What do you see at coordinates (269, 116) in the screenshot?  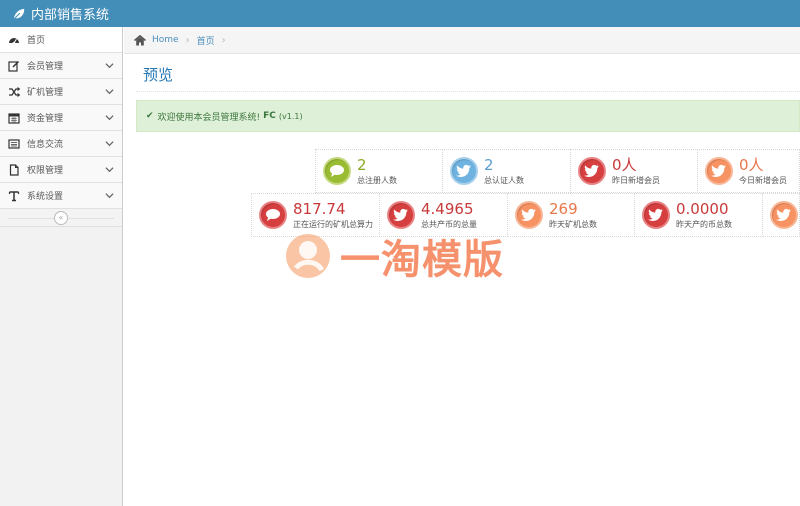 I see `alert-brand: FC` at bounding box center [269, 116].